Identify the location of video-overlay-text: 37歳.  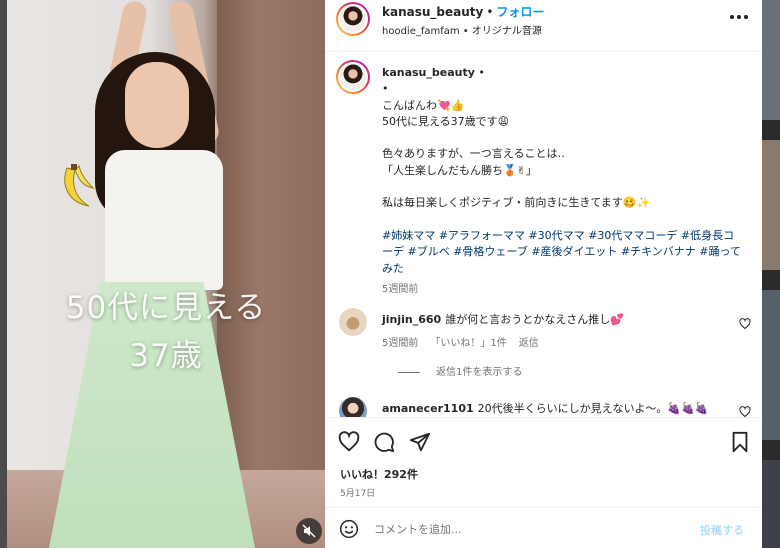
(166, 356).